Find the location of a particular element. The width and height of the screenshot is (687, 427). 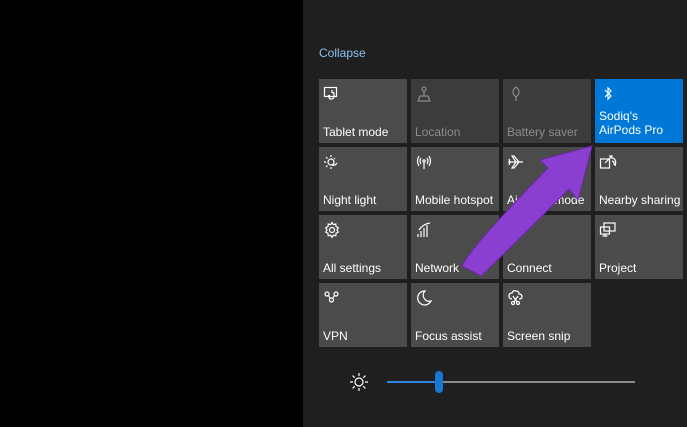

tile-label: Focus assist is located at coordinates (448, 336).